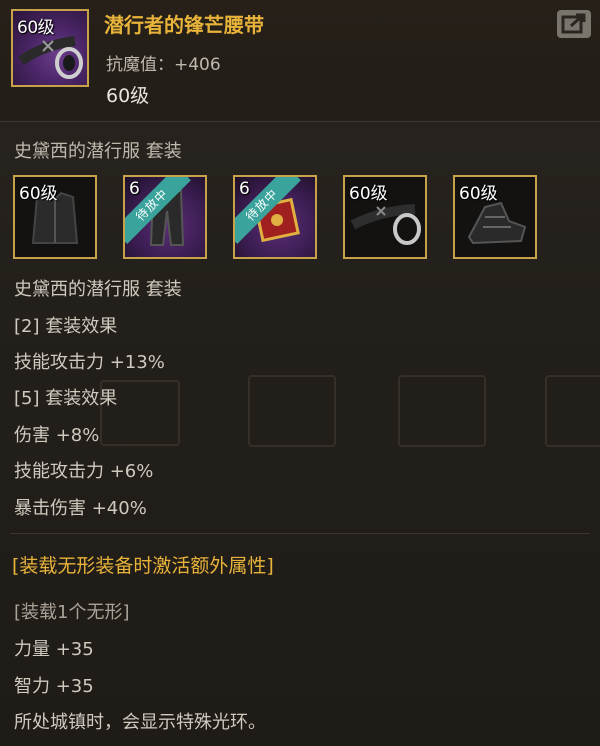 Image resolution: width=600 pixels, height=746 pixels. Describe the element at coordinates (495, 217) in the screenshot. I see `set-slot-boots: 60级` at that location.